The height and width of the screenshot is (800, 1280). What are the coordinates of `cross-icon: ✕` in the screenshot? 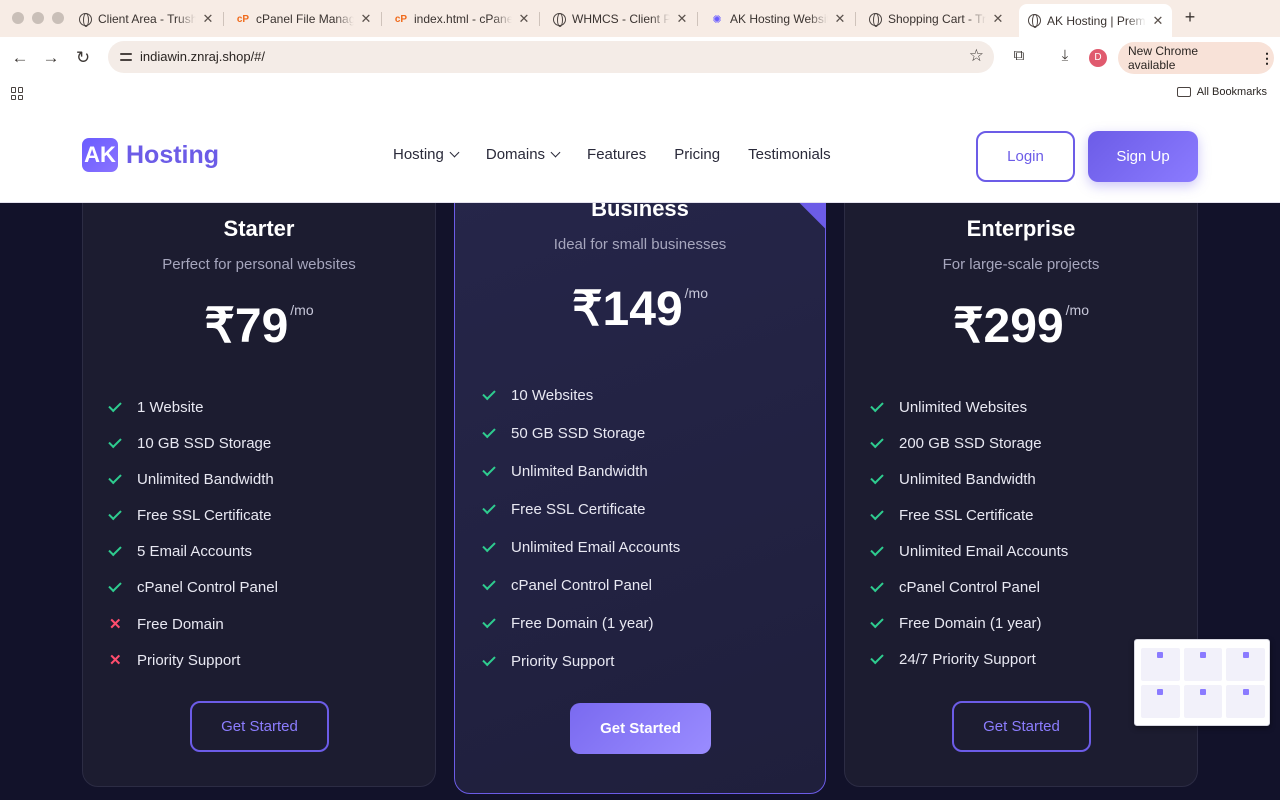 It's located at (115, 660).